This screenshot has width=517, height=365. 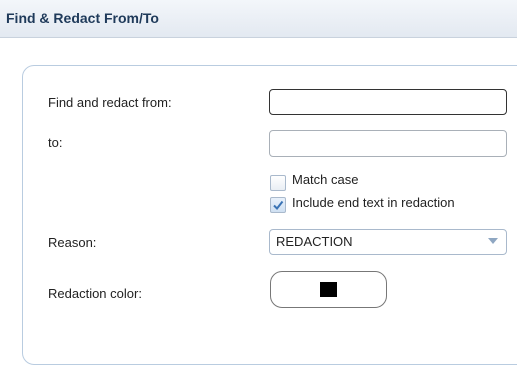 I want to click on find-from-input, so click(x=388, y=102).